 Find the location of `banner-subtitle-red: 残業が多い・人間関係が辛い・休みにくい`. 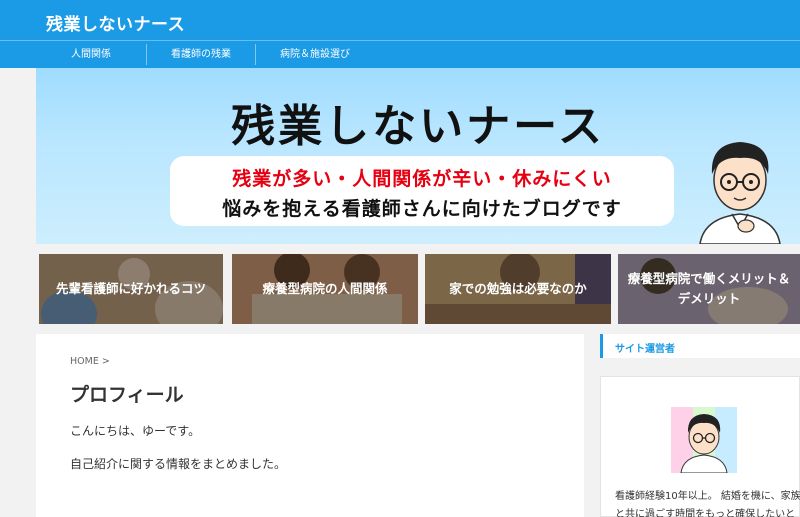

banner-subtitle-red: 残業が多い・人間関係が辛い・休みにくい is located at coordinates (422, 179).